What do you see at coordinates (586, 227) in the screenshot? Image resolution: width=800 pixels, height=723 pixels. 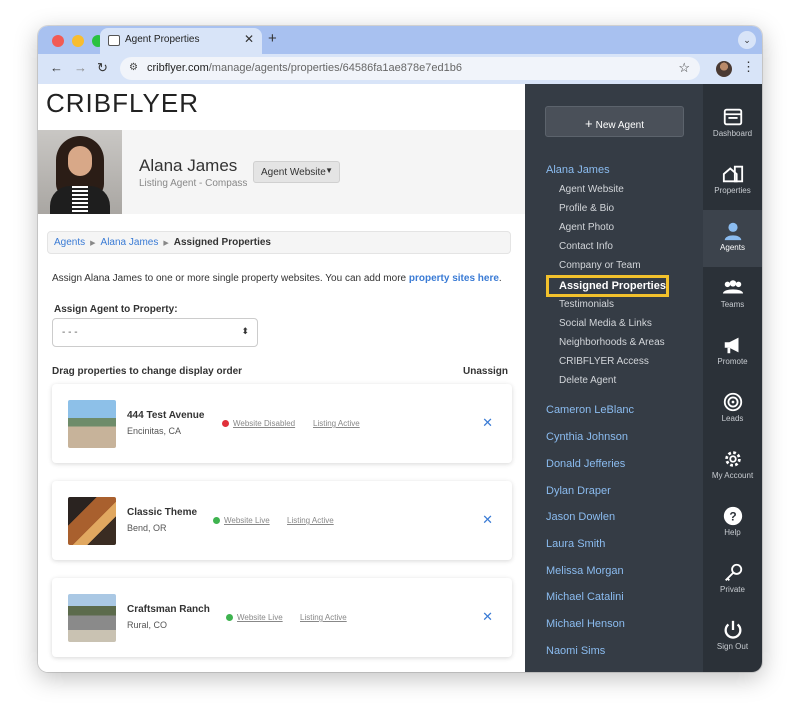 I see `sidebar-sub-agent-photo: Agent Photo` at bounding box center [586, 227].